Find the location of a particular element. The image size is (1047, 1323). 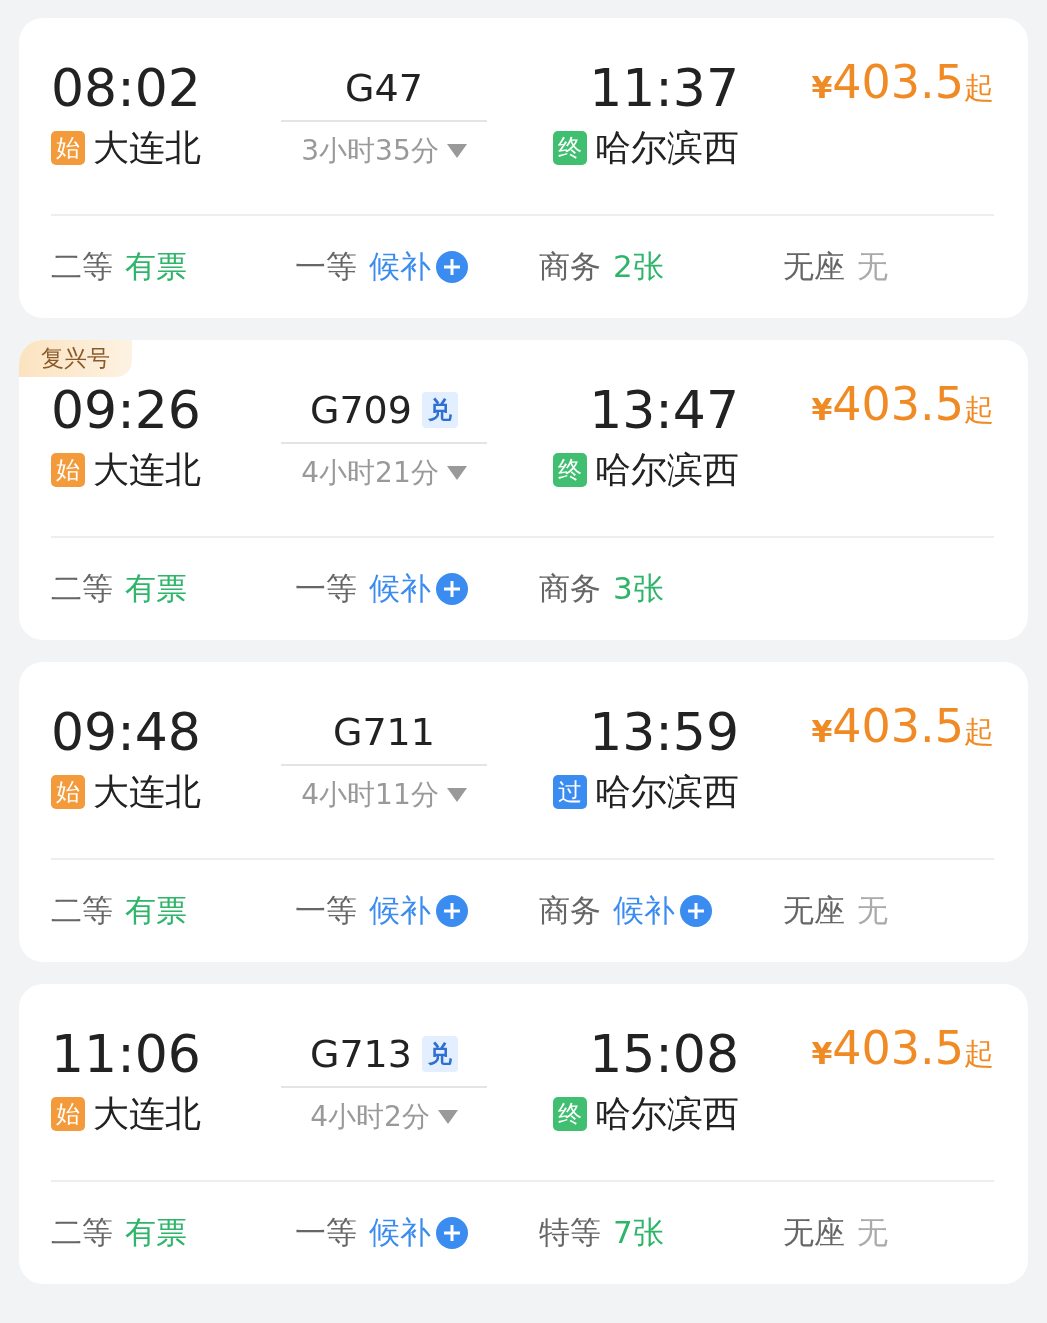

seat-availability: 7张 is located at coordinates (638, 1232).